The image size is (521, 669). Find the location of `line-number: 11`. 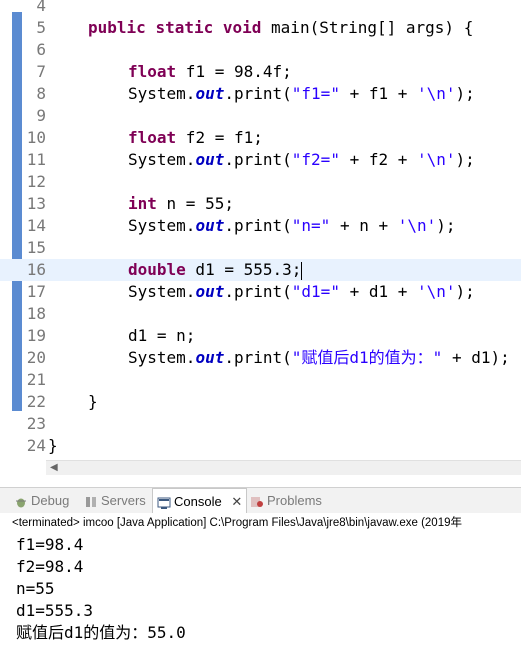

line-number: 11 is located at coordinates (36, 159).